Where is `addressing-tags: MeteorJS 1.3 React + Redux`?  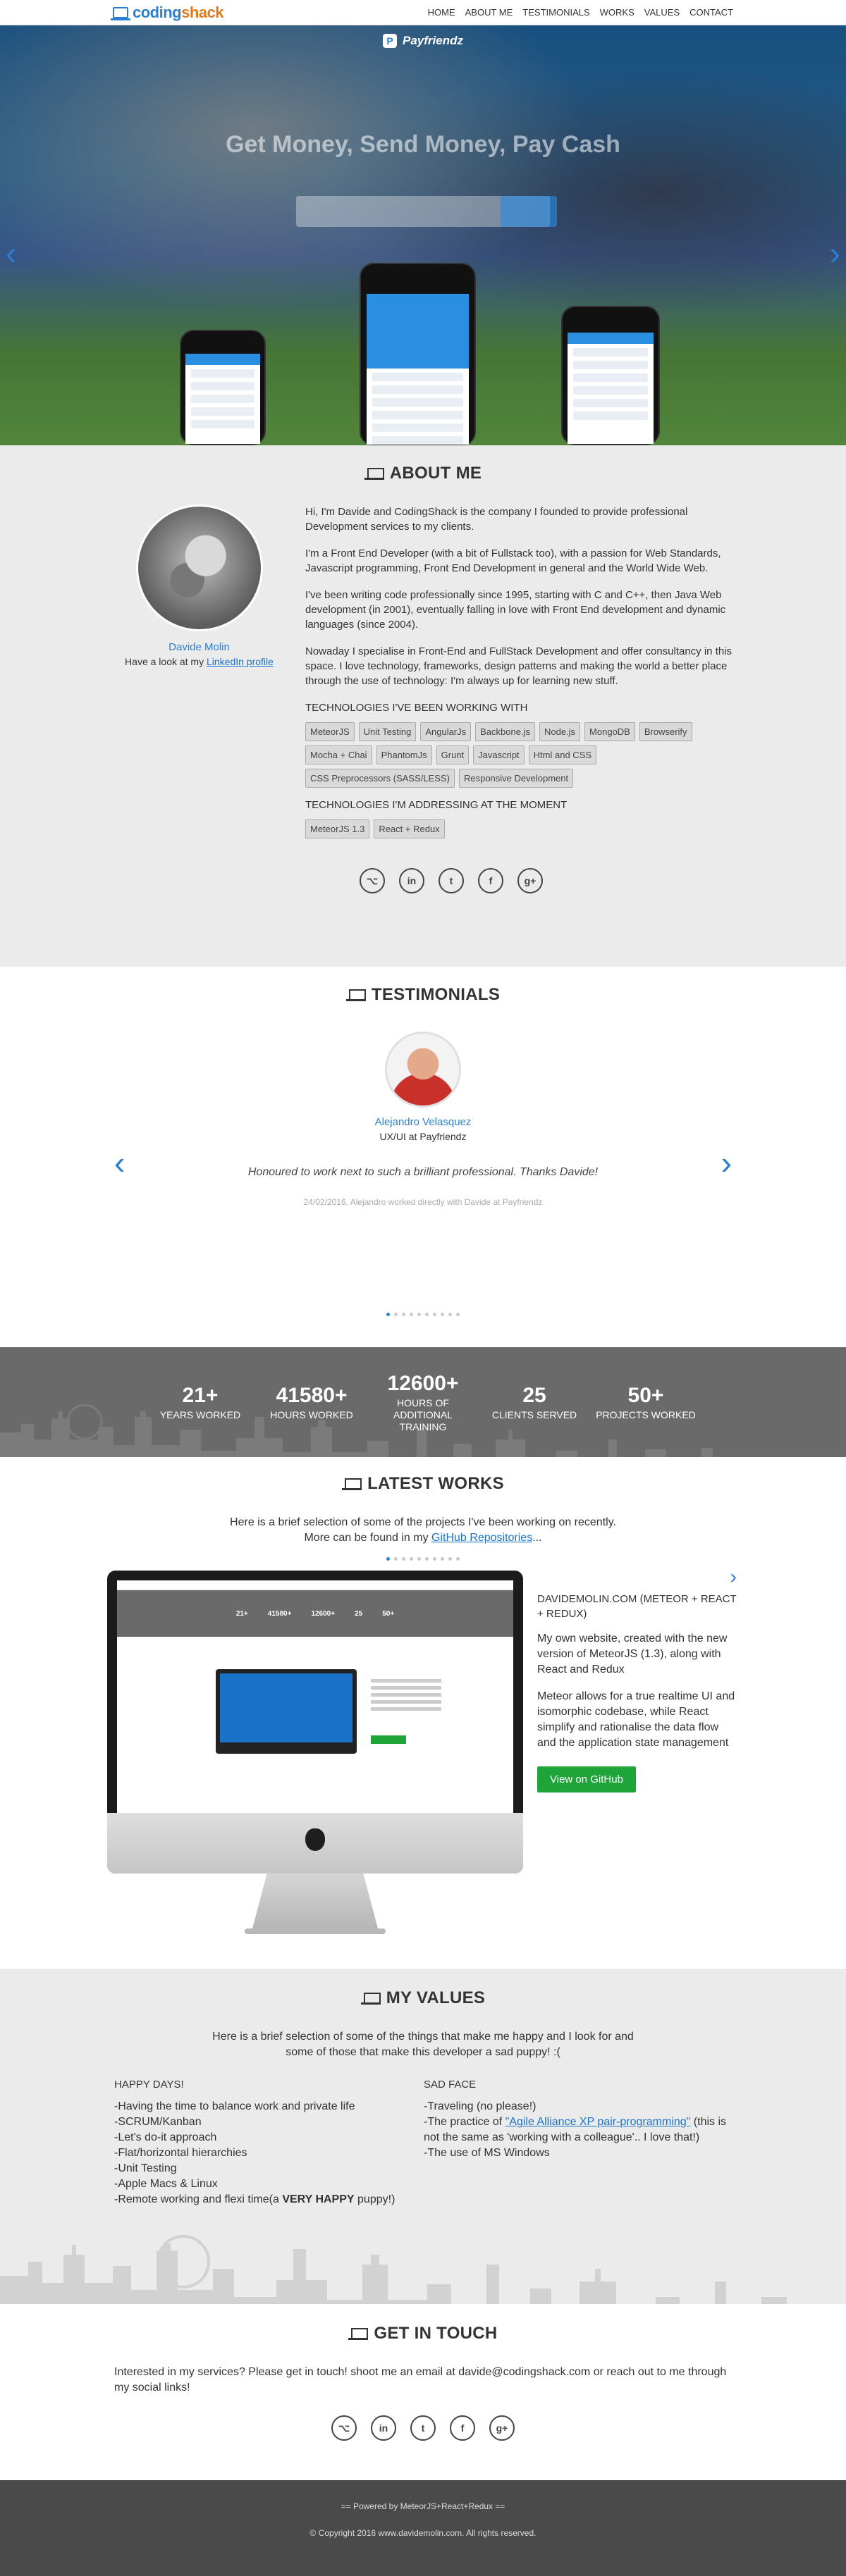
addressing-tags: MeteorJS 1.3 React + Redux is located at coordinates (519, 828).